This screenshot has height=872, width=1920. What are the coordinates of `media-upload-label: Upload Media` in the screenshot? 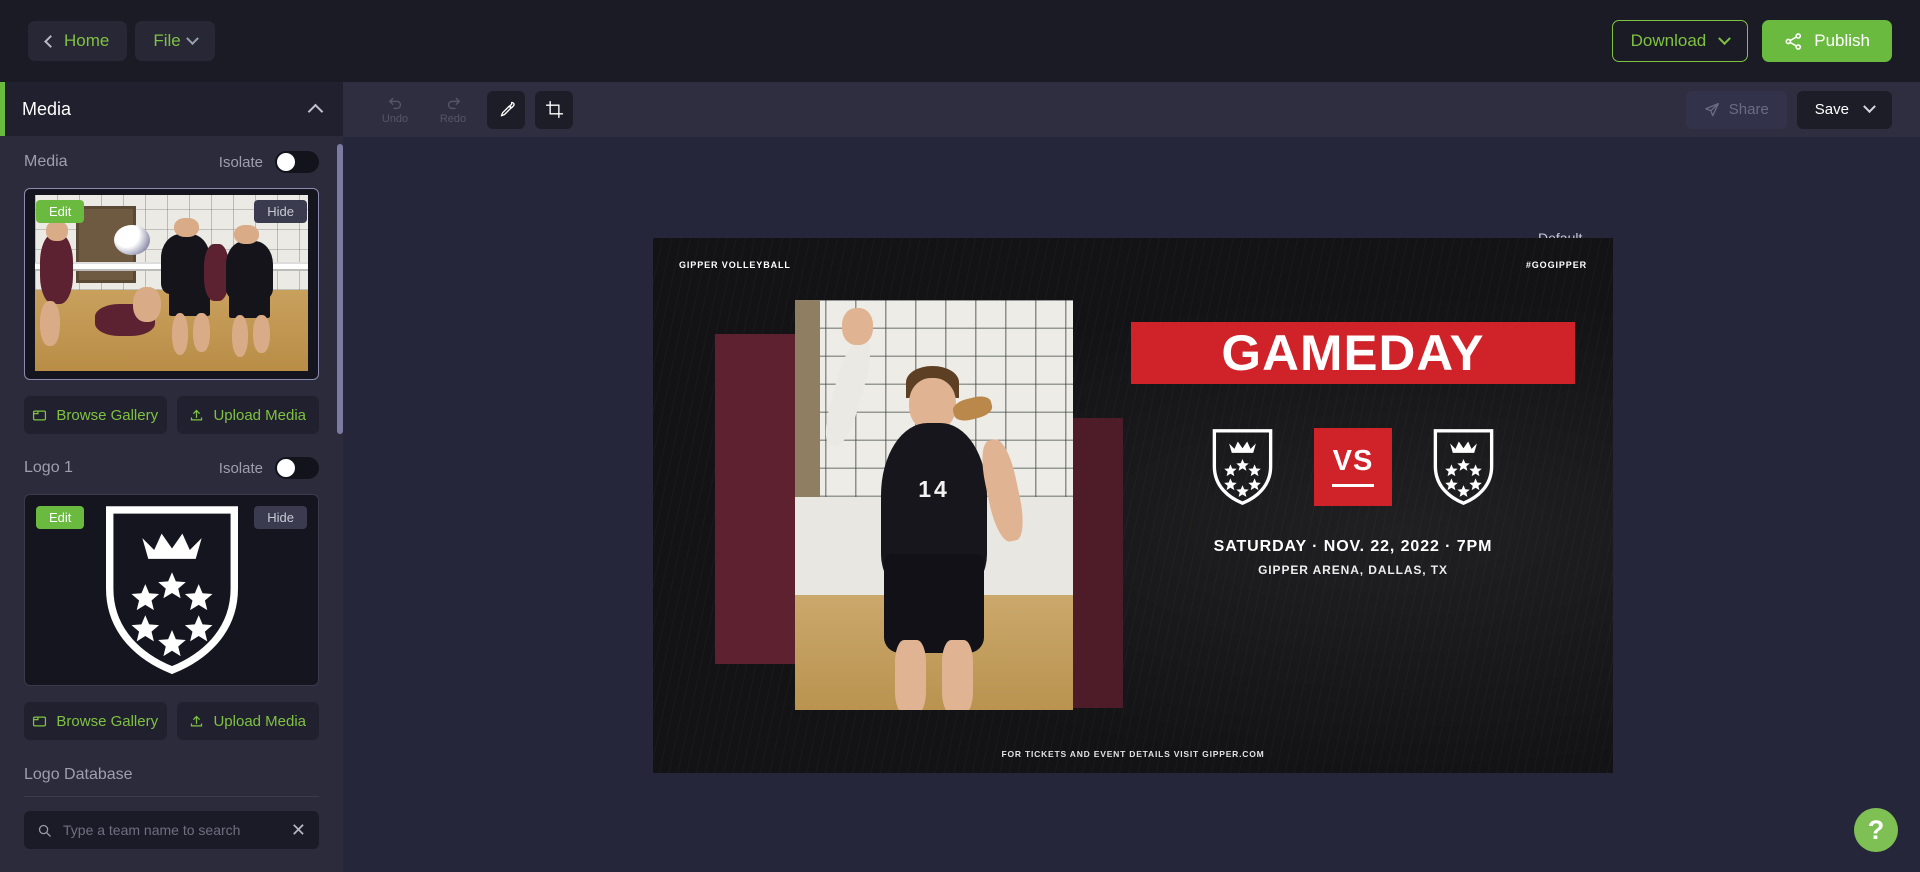 It's located at (260, 415).